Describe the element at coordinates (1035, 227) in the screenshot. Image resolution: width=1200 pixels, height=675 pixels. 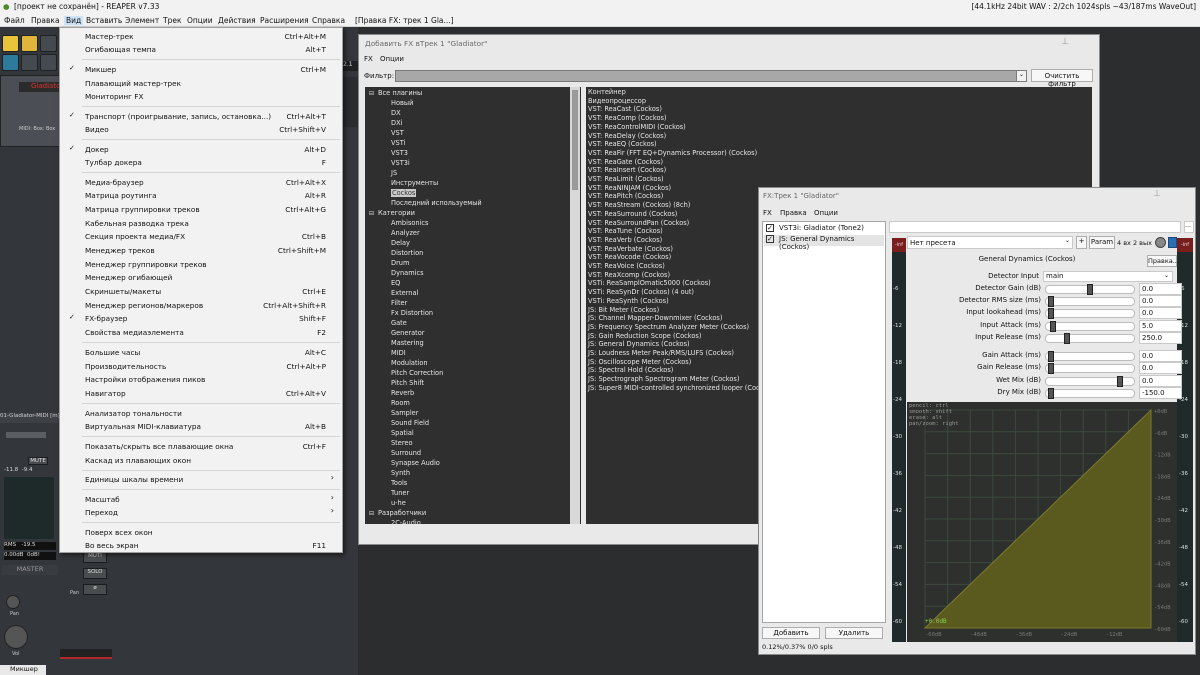
I see `fx-chain-search` at that location.